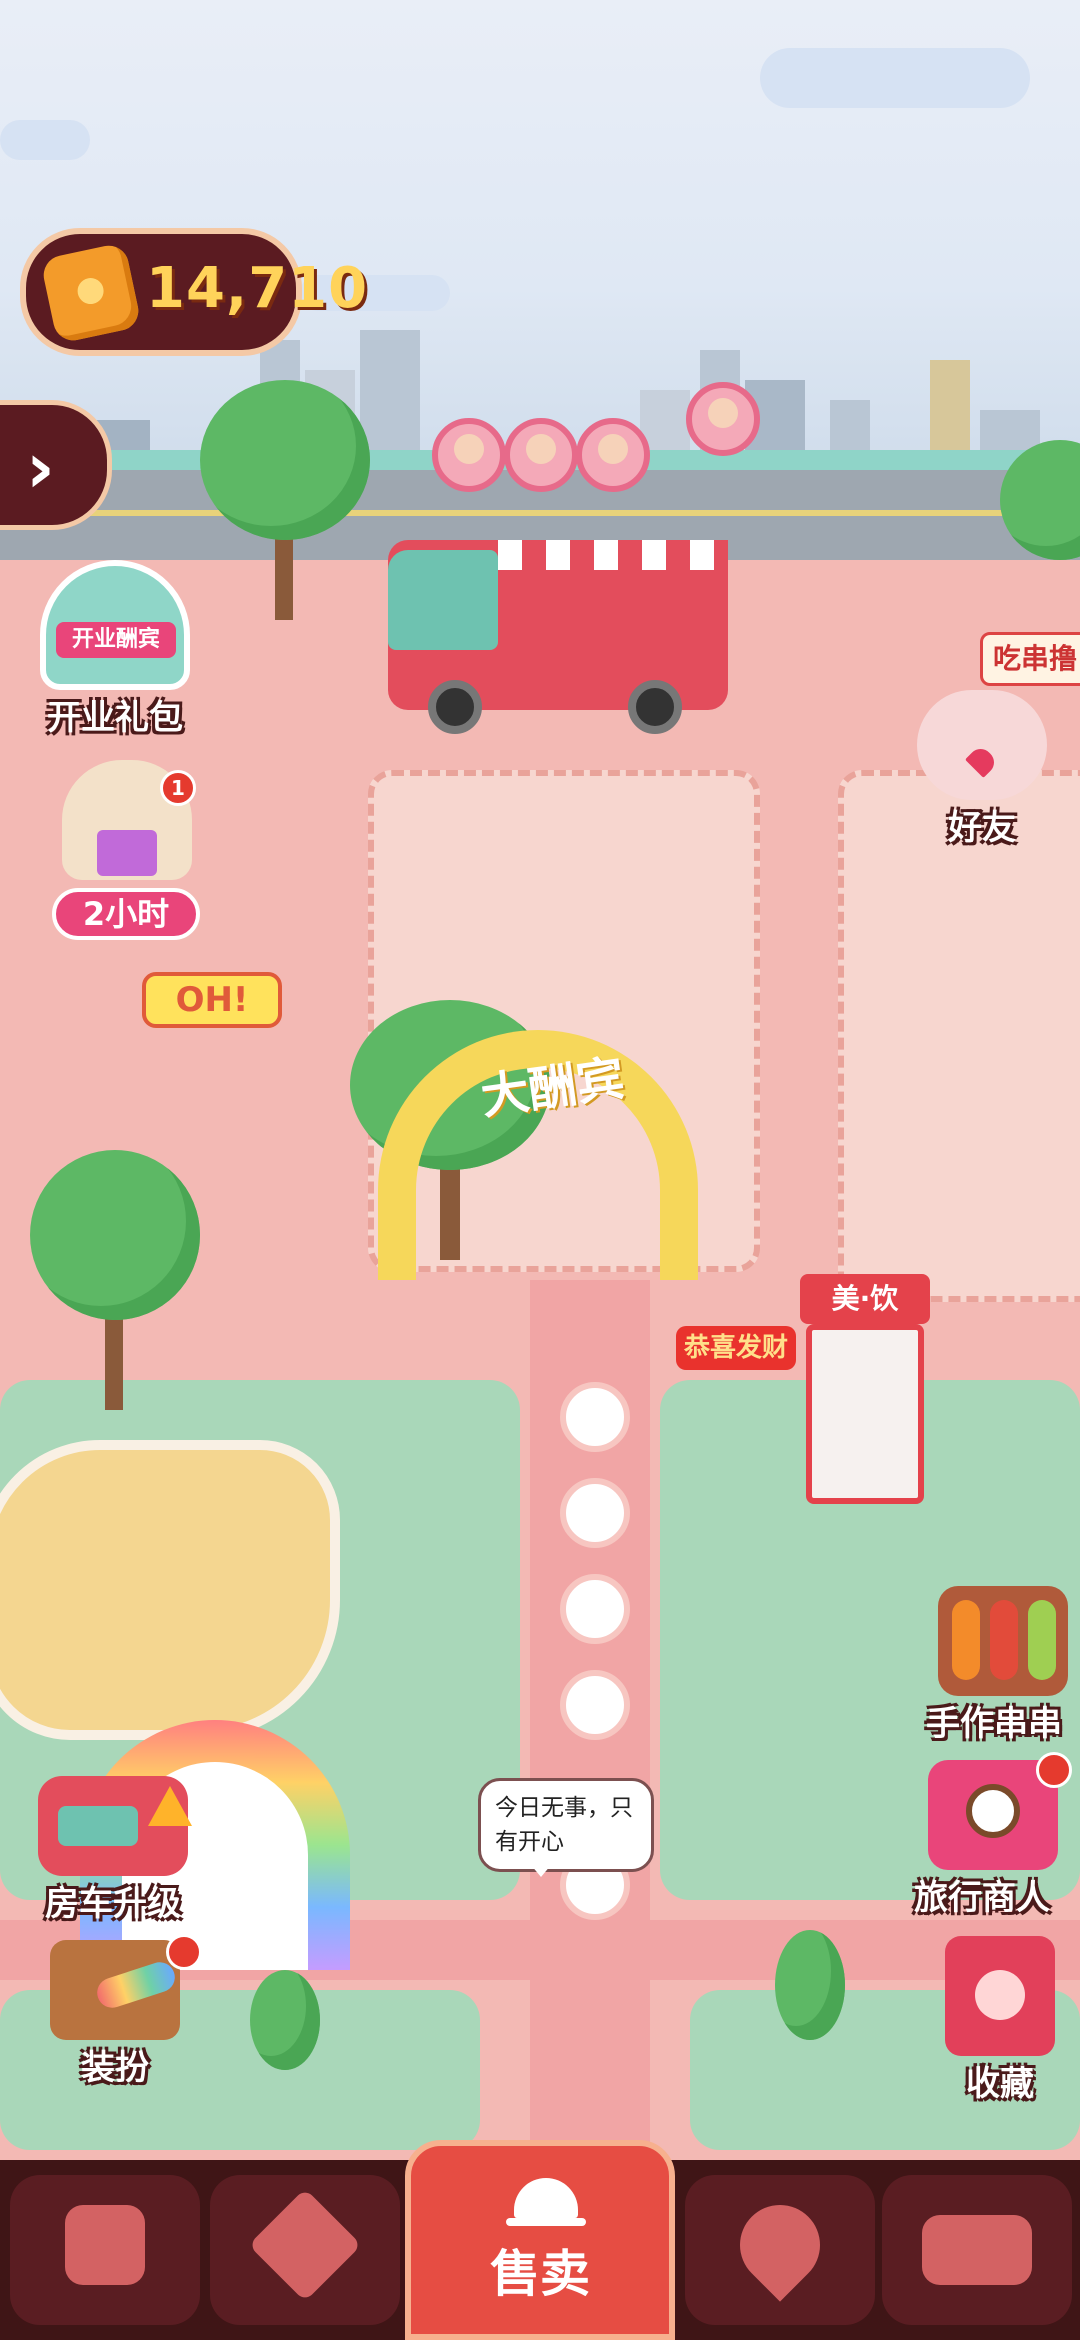  Describe the element at coordinates (105, 2245) in the screenshot. I see `shopping-bag-icon` at that location.